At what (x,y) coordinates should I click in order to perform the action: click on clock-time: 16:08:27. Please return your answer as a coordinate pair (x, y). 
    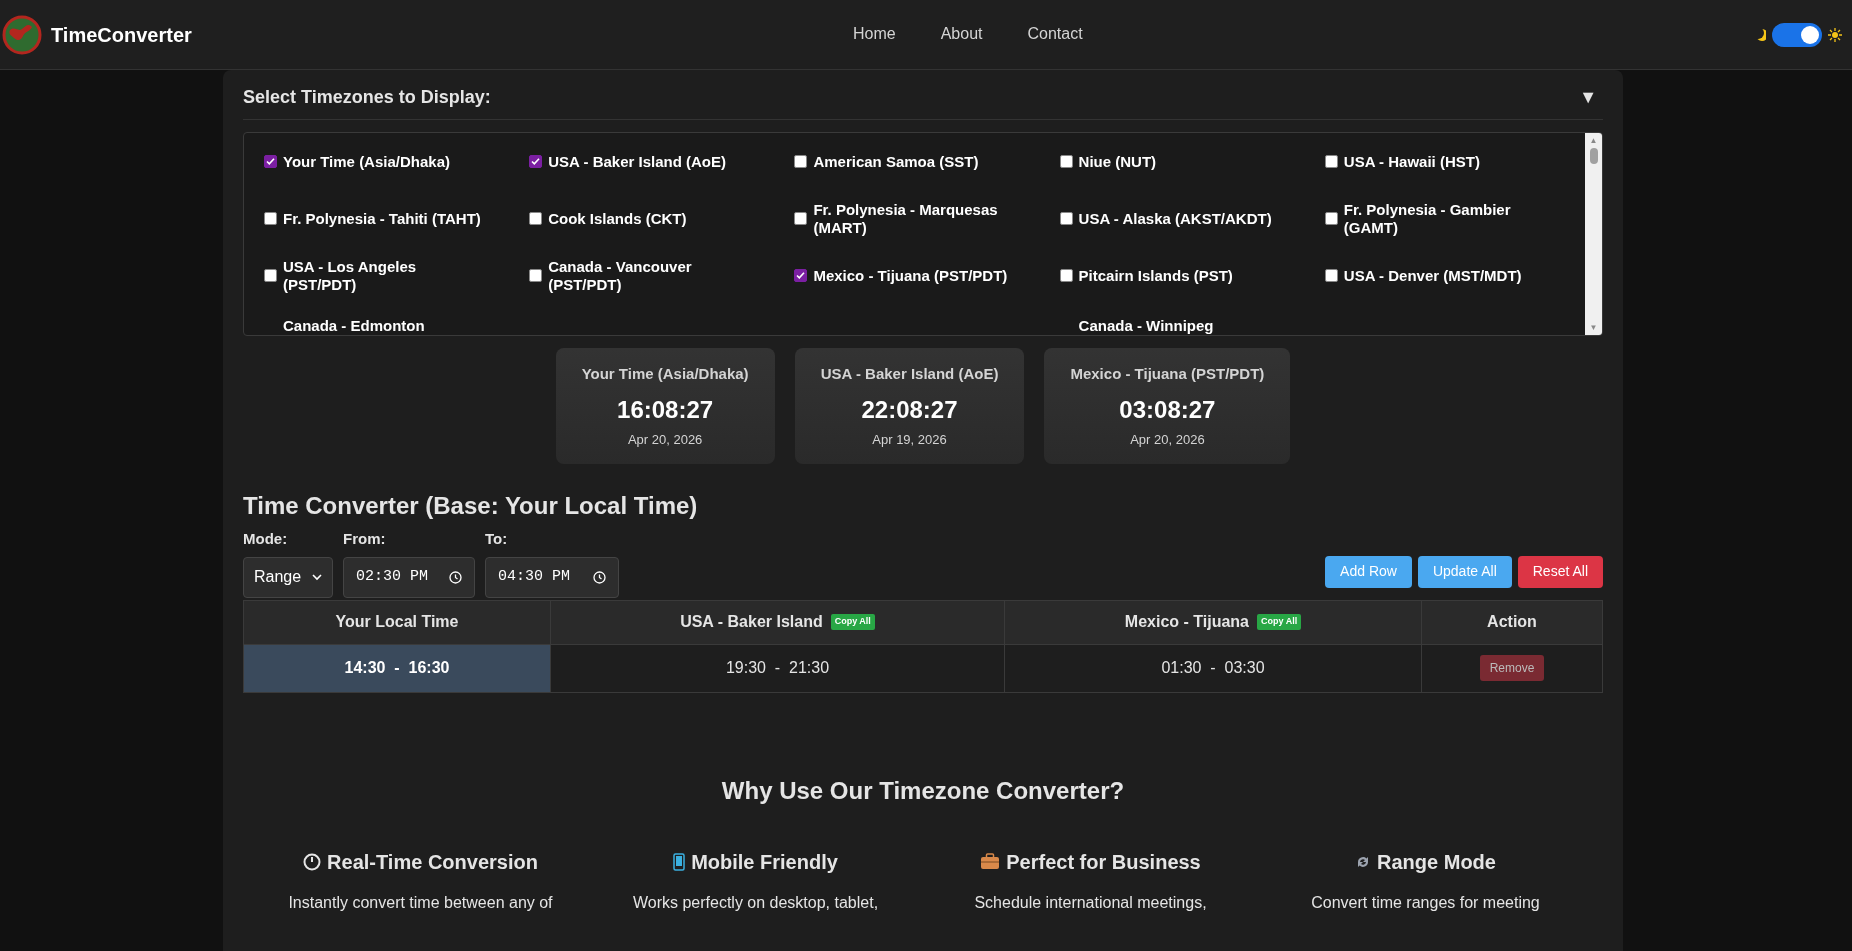
    Looking at the image, I should click on (665, 409).